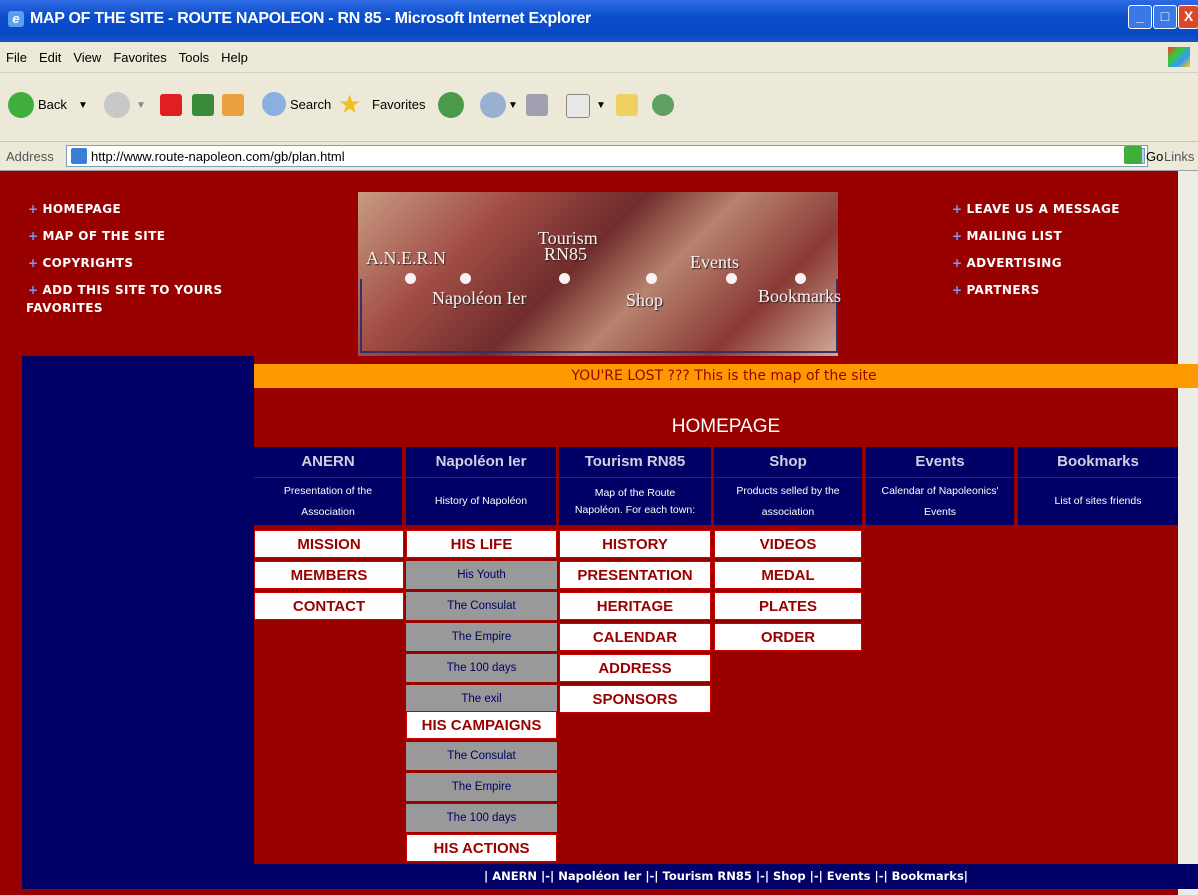  Describe the element at coordinates (1007, 263) in the screenshot. I see `nav-advertising: + ADVERTISING` at that location.